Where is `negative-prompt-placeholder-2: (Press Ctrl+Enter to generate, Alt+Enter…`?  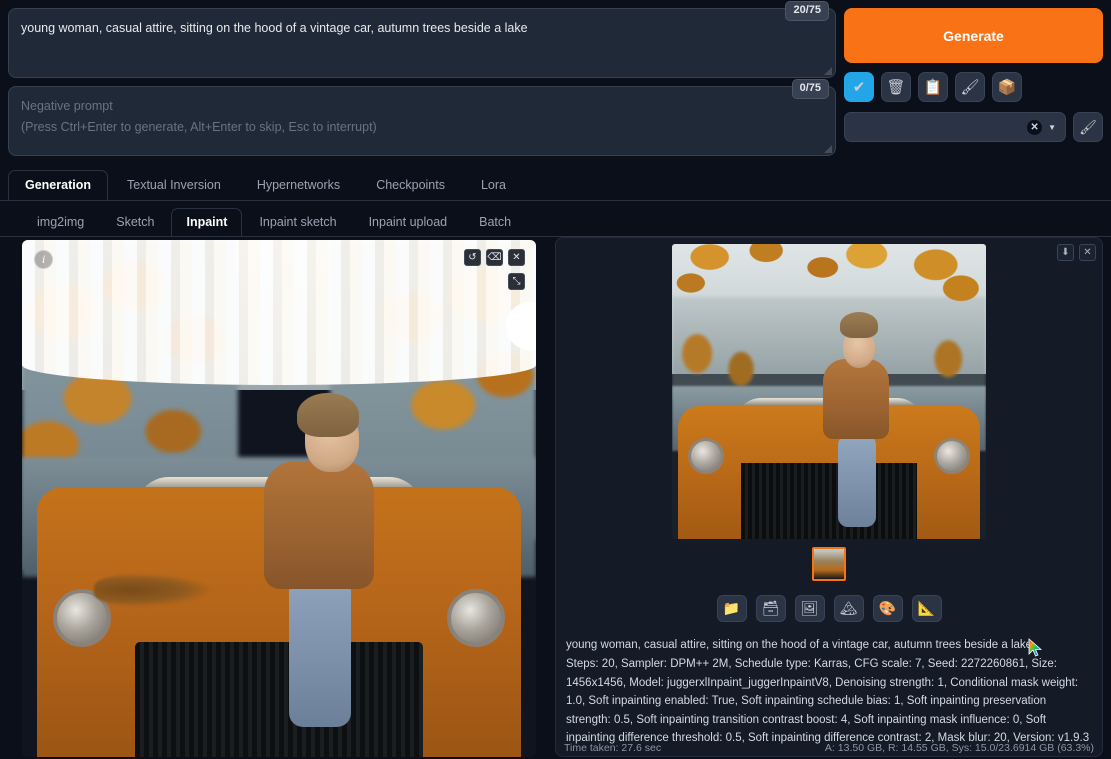
negative-prompt-placeholder-2: (Press Ctrl+Enter to generate, Alt+Enter… is located at coordinates (199, 127).